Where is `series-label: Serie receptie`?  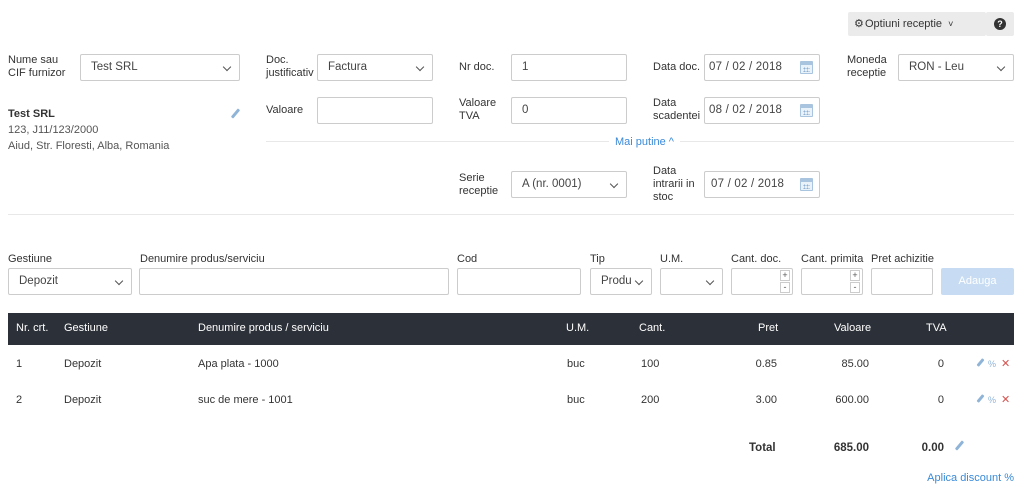
series-label: Serie receptie is located at coordinates (479, 184).